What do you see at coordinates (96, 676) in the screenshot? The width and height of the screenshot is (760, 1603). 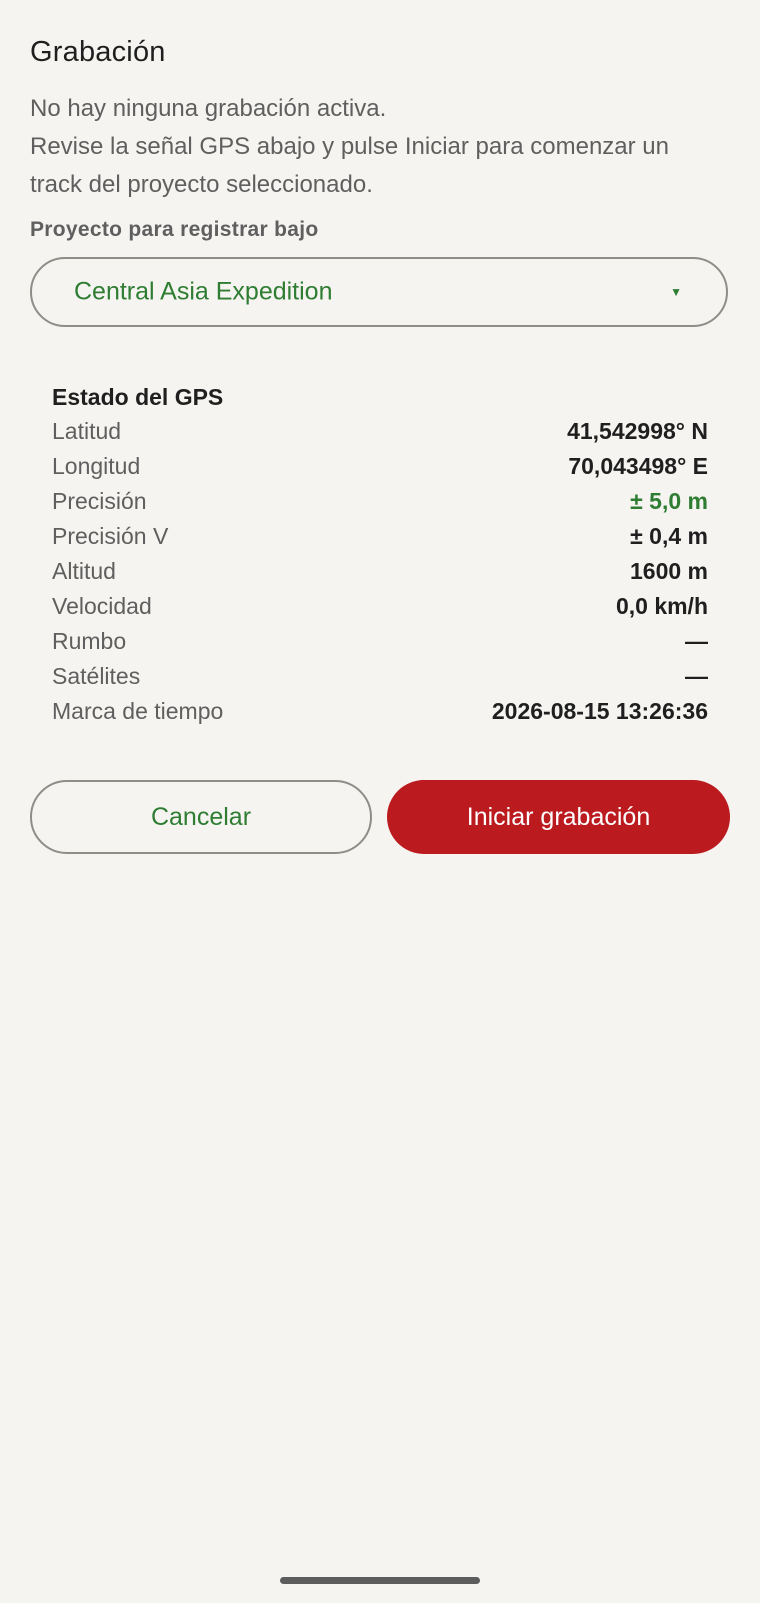 I see `gps-label: Satélites` at bounding box center [96, 676].